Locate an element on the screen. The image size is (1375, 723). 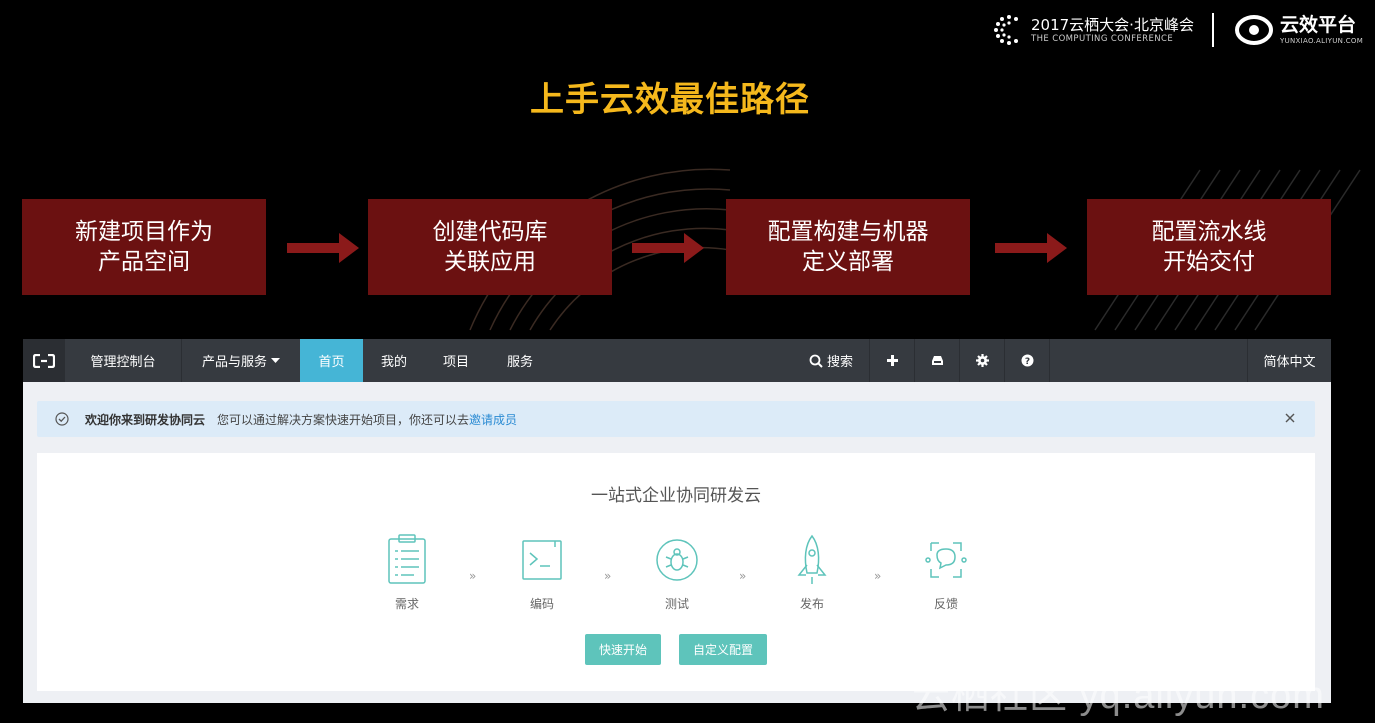
welcome-title: 欢迎你来到研发协同云 is located at coordinates (145, 419).